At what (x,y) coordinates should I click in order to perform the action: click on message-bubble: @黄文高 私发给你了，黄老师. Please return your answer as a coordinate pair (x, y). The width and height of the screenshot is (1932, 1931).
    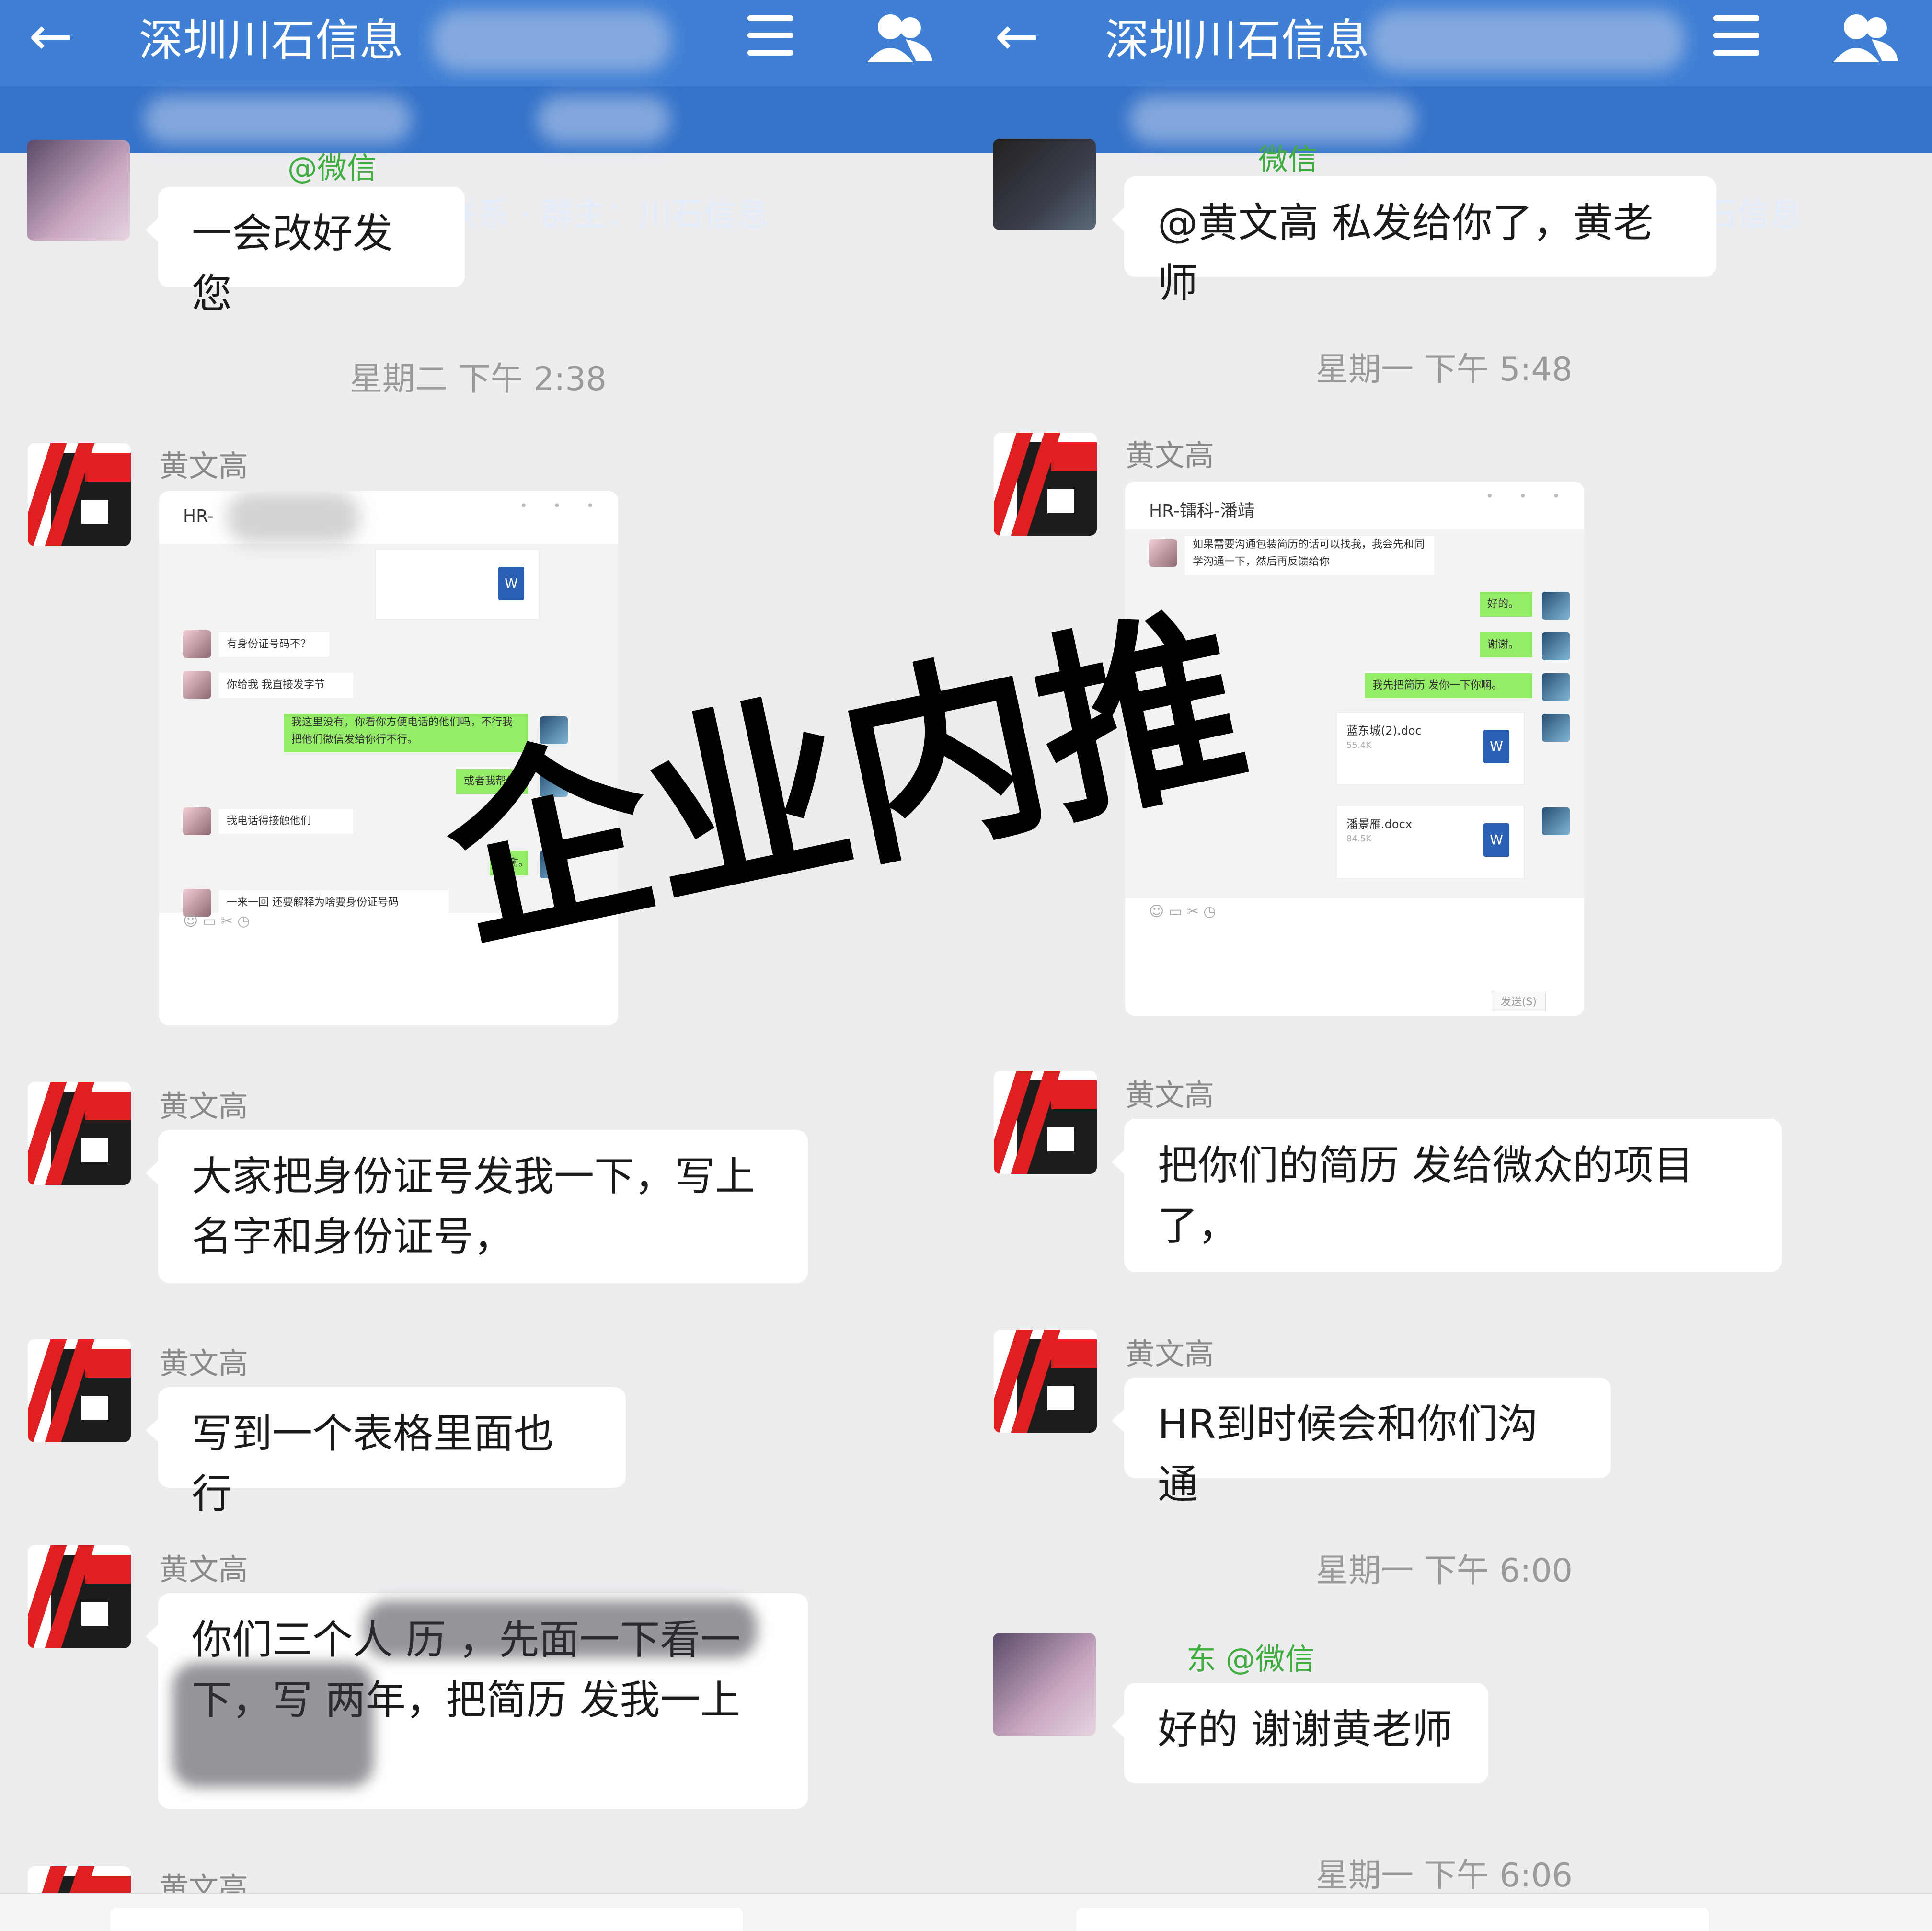
    Looking at the image, I should click on (1414, 241).